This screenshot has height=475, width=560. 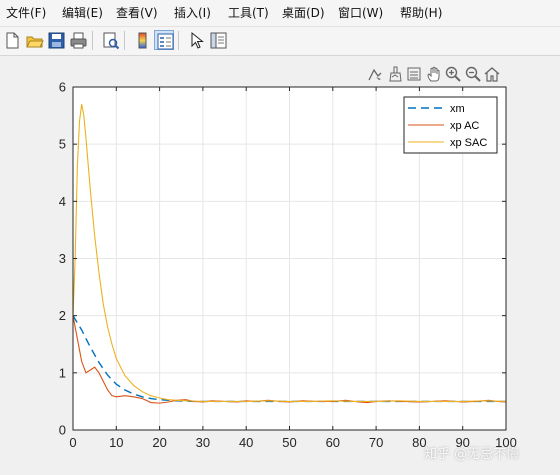 What do you see at coordinates (62, 144) in the screenshot?
I see `y-tick-label: 5` at bounding box center [62, 144].